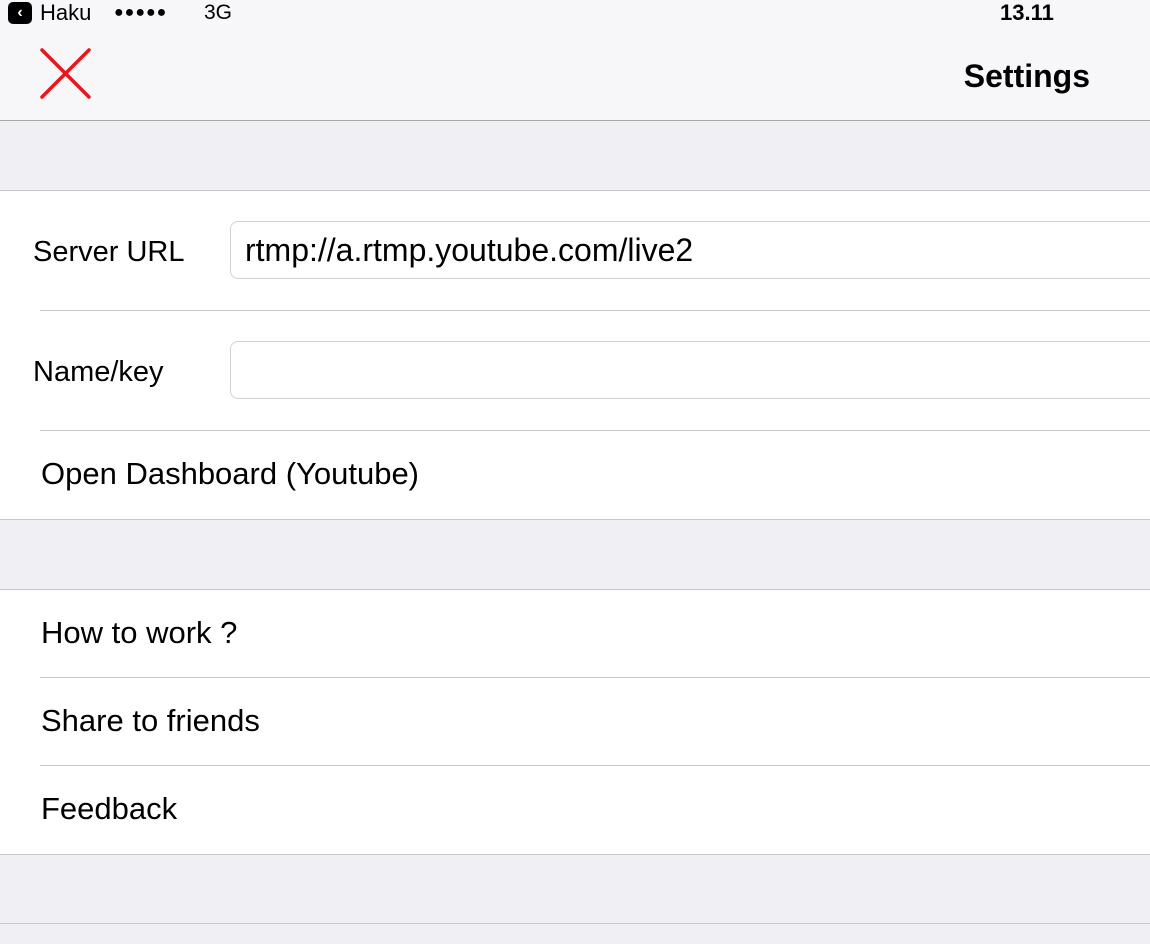 The image size is (1150, 944). I want to click on name-key-input, so click(690, 370).